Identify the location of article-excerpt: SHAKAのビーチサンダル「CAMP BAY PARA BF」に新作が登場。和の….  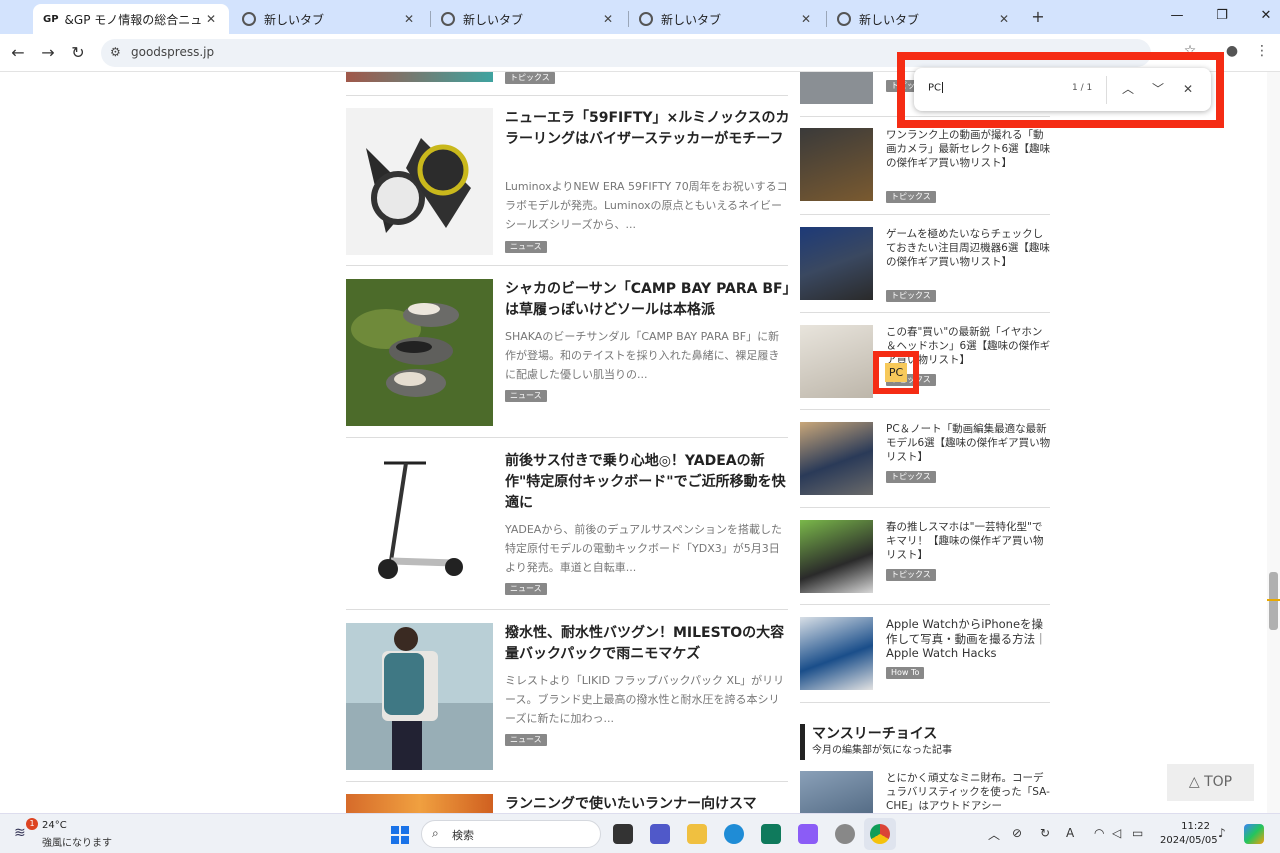
(642, 355).